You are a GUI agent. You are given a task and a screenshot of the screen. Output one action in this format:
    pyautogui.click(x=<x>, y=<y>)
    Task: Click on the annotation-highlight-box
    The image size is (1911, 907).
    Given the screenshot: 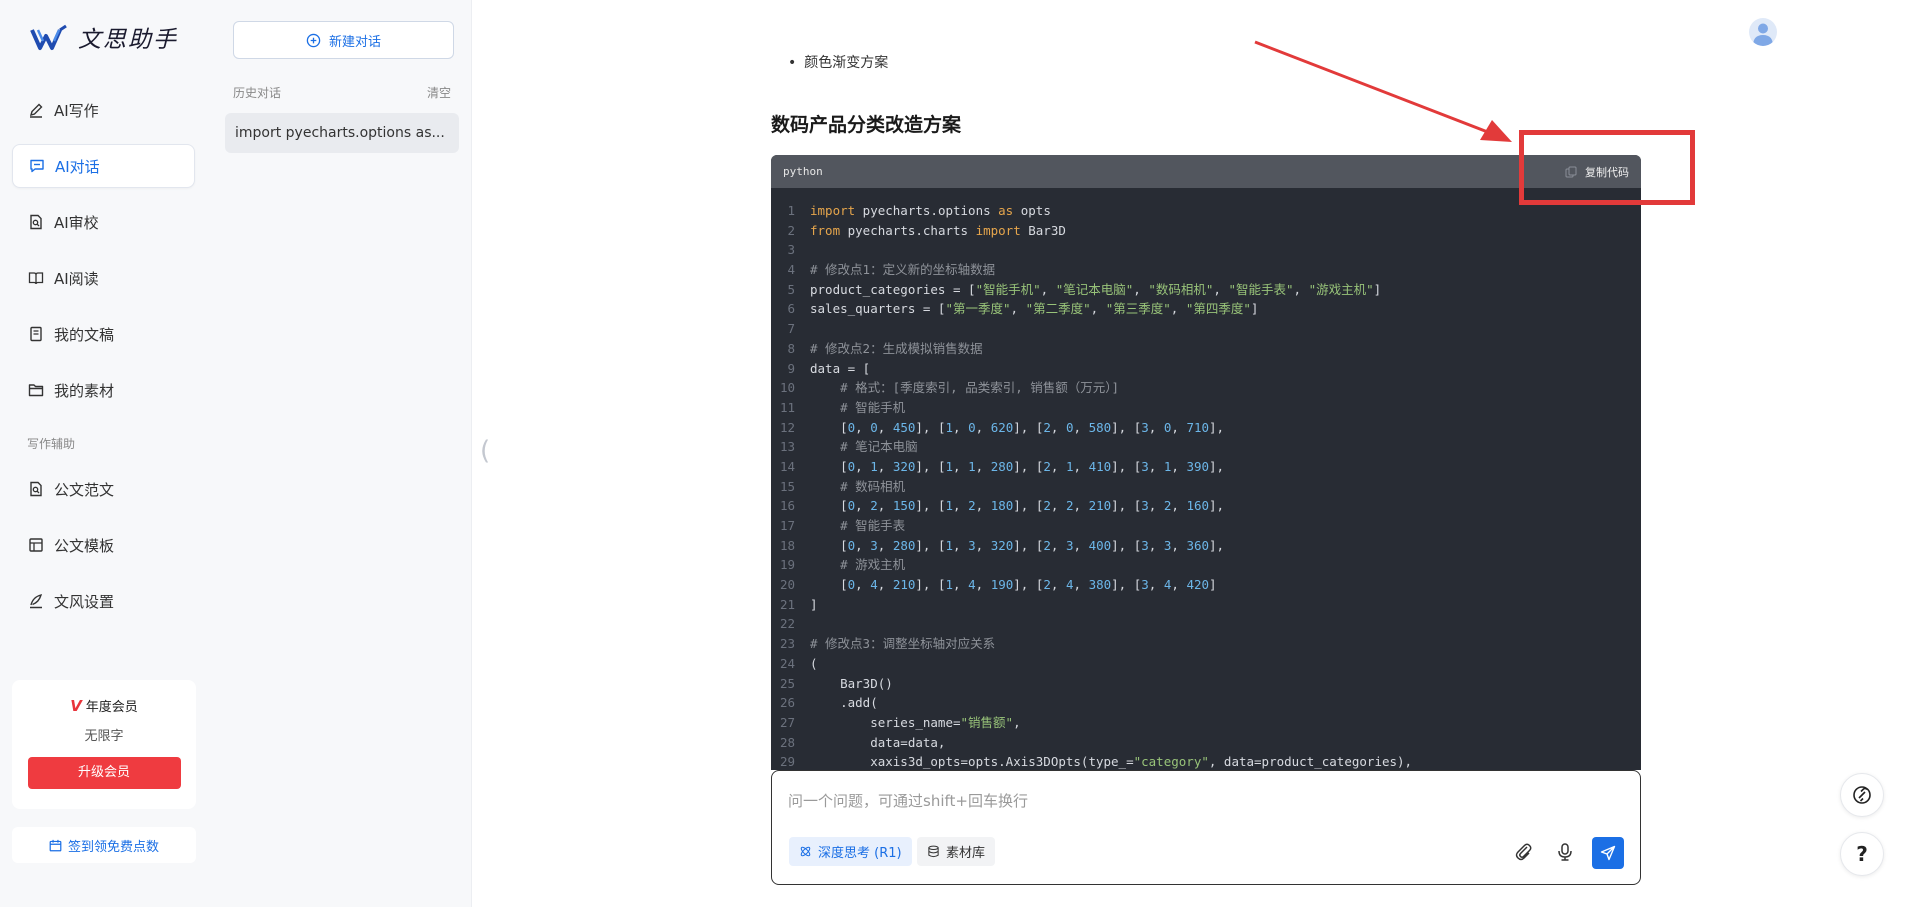 What is the action you would take?
    pyautogui.click(x=1607, y=167)
    